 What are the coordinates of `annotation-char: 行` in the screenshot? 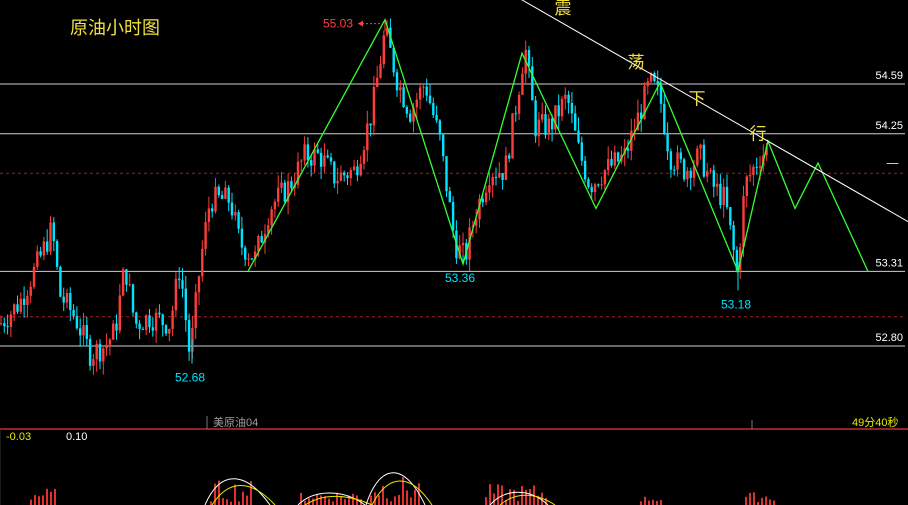 It's located at (758, 135).